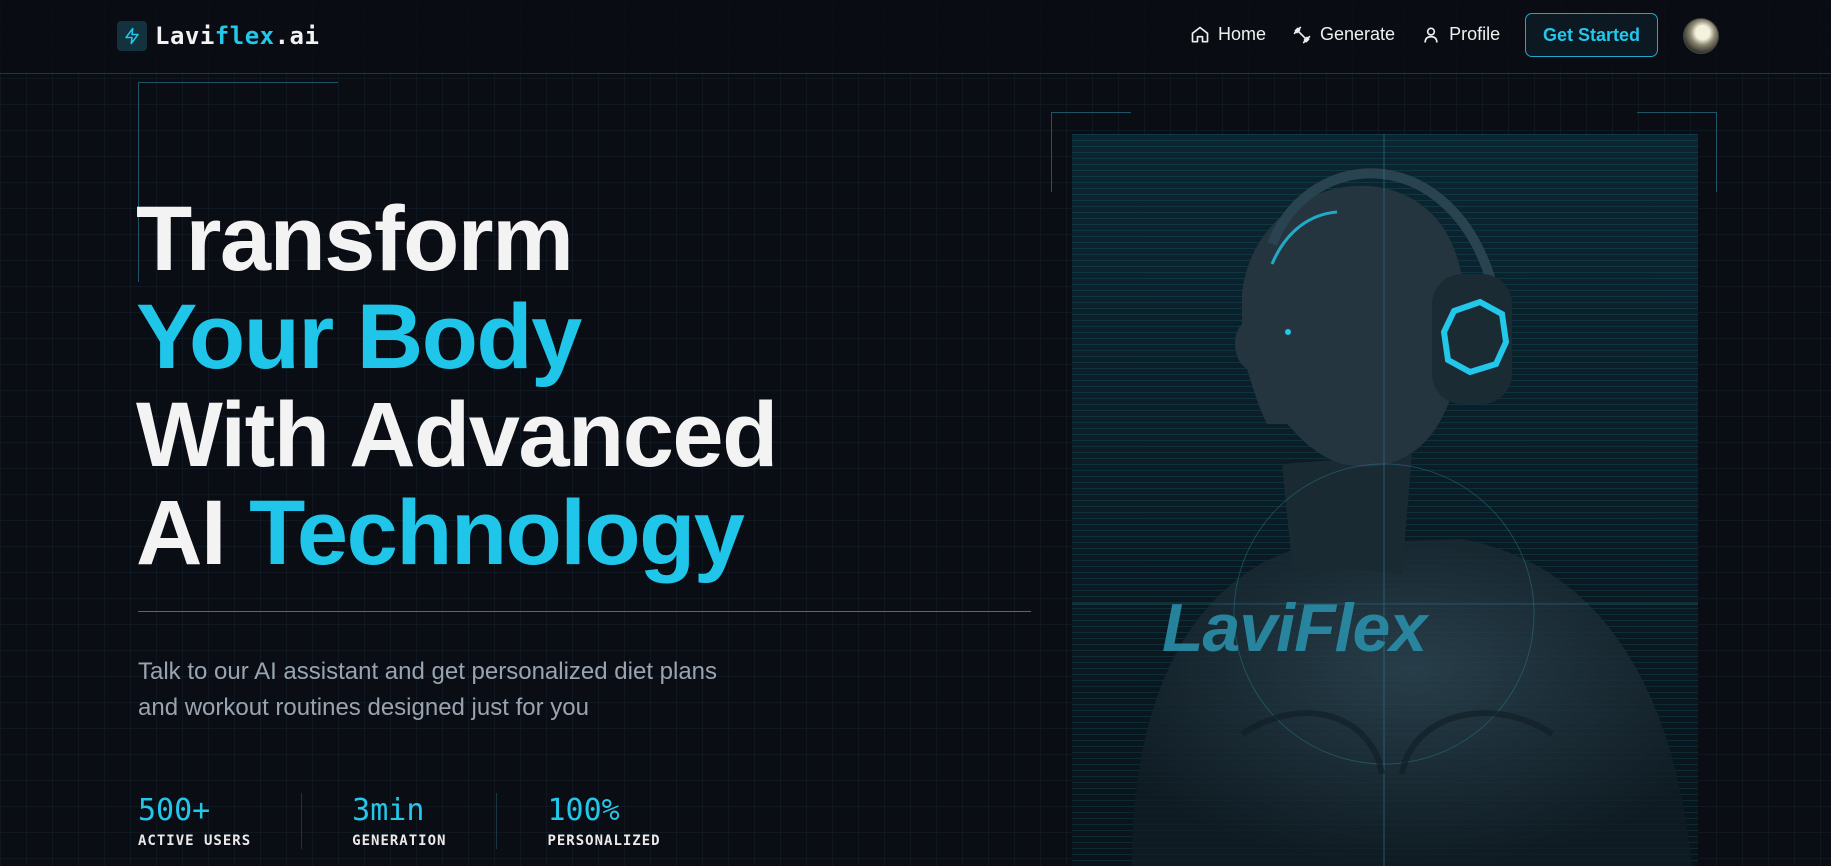  Describe the element at coordinates (1701, 36) in the screenshot. I see `avatar` at that location.